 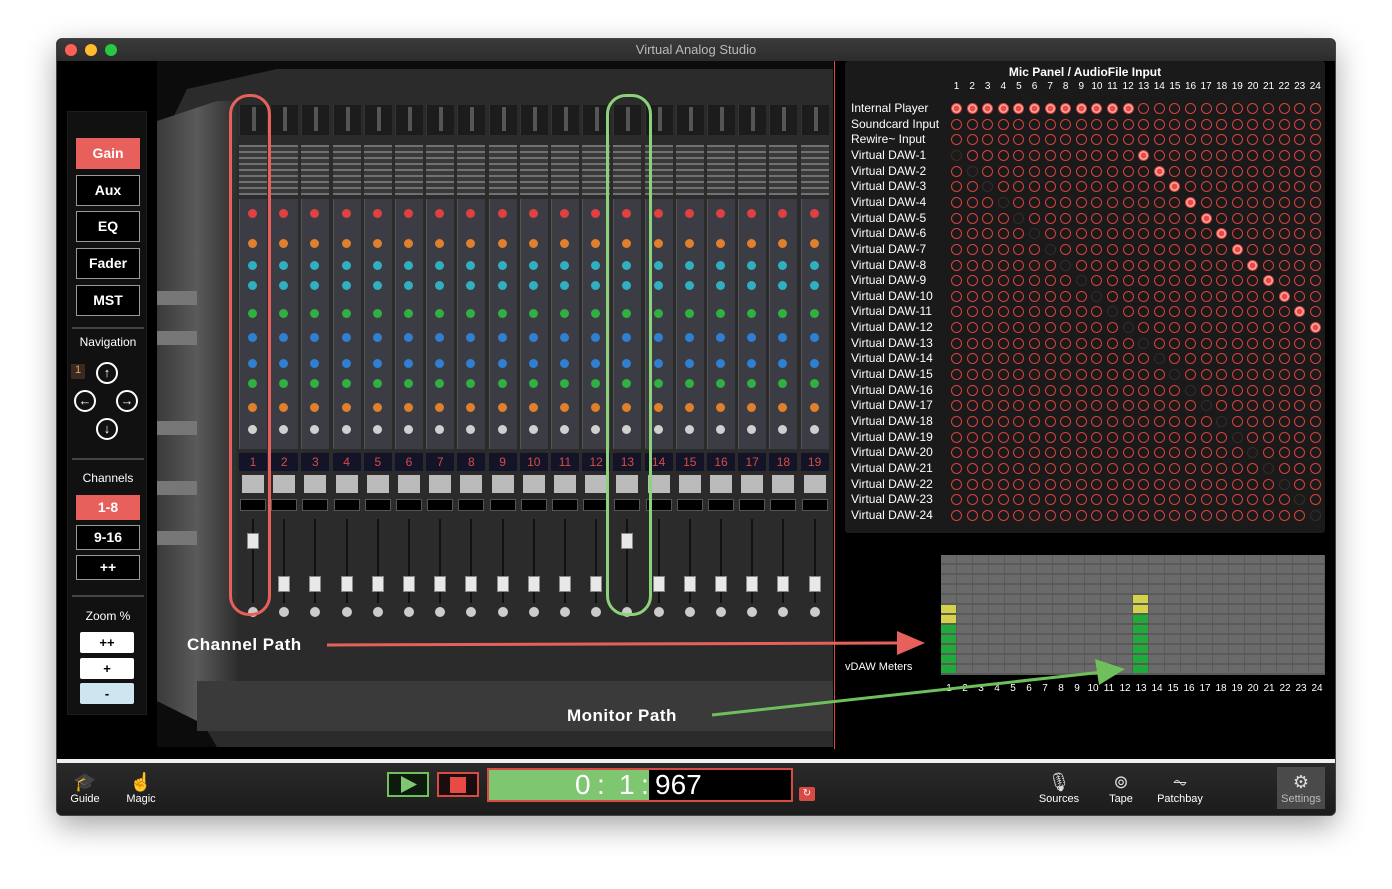 What do you see at coordinates (71, 50) in the screenshot?
I see `close-window-button` at bounding box center [71, 50].